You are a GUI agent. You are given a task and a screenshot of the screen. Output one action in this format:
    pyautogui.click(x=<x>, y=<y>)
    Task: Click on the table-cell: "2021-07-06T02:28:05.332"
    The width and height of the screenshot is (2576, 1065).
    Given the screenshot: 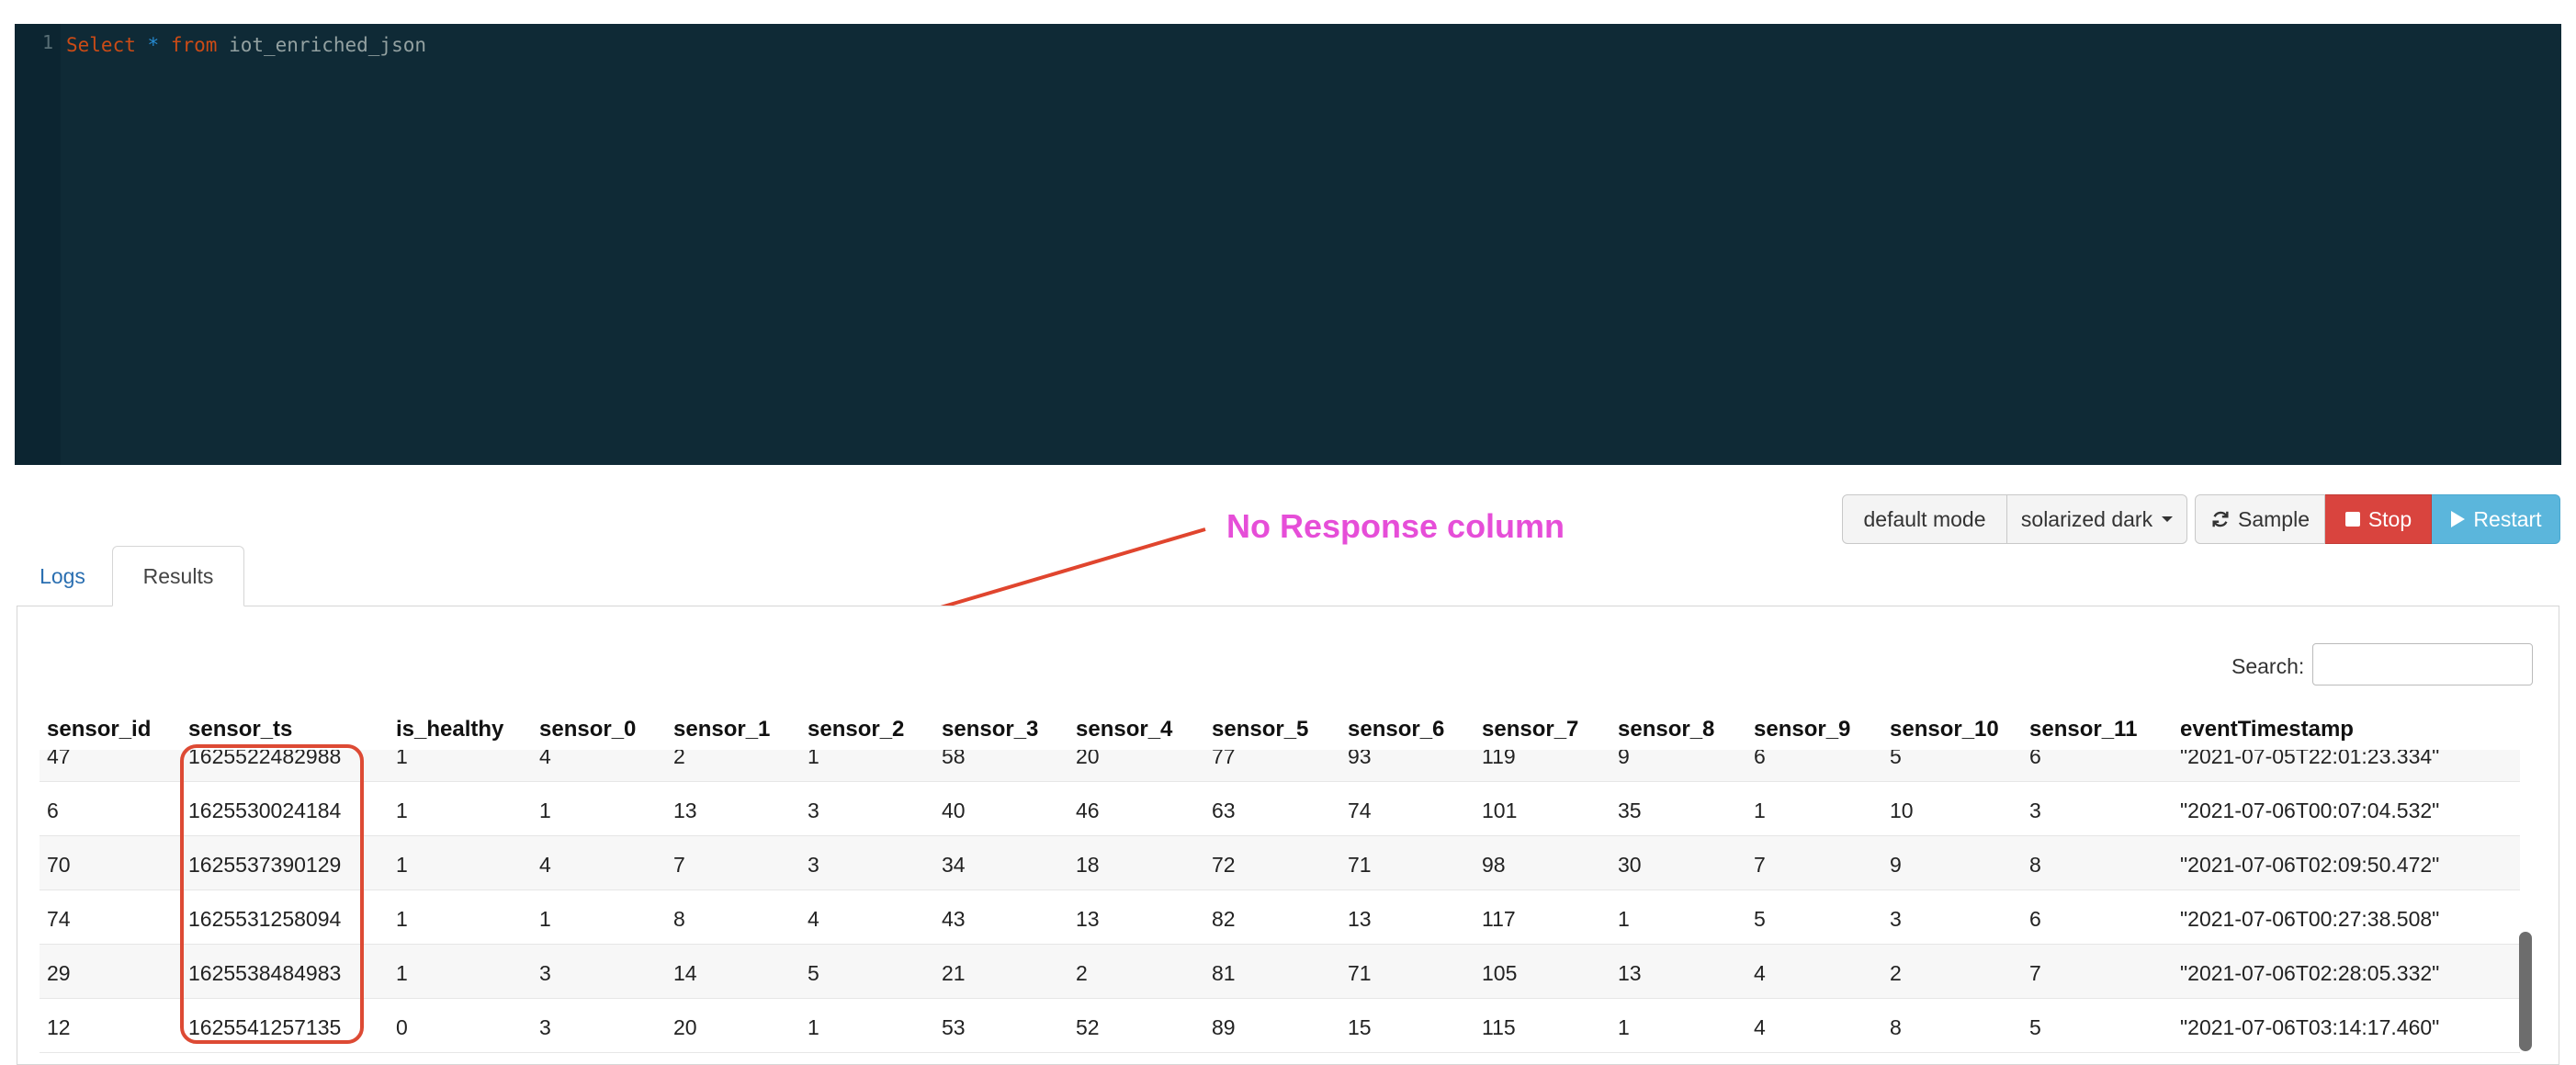 What is the action you would take?
    pyautogui.click(x=2310, y=973)
    